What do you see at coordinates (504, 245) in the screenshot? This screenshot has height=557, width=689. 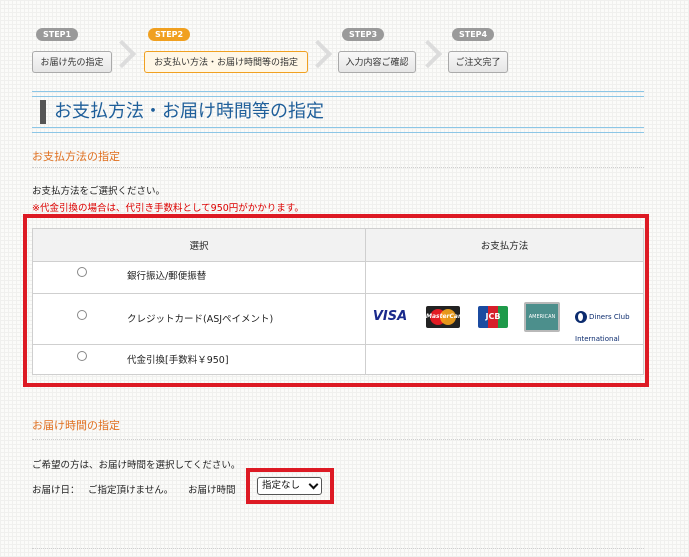 I see `header-payment-method: お支払方法` at bounding box center [504, 245].